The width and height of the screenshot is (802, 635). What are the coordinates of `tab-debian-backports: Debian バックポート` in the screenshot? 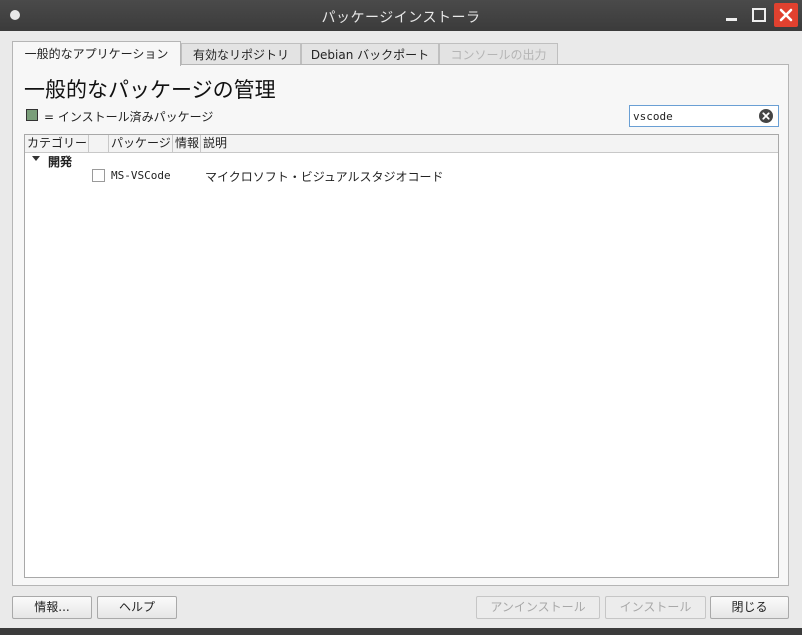 It's located at (370, 54).